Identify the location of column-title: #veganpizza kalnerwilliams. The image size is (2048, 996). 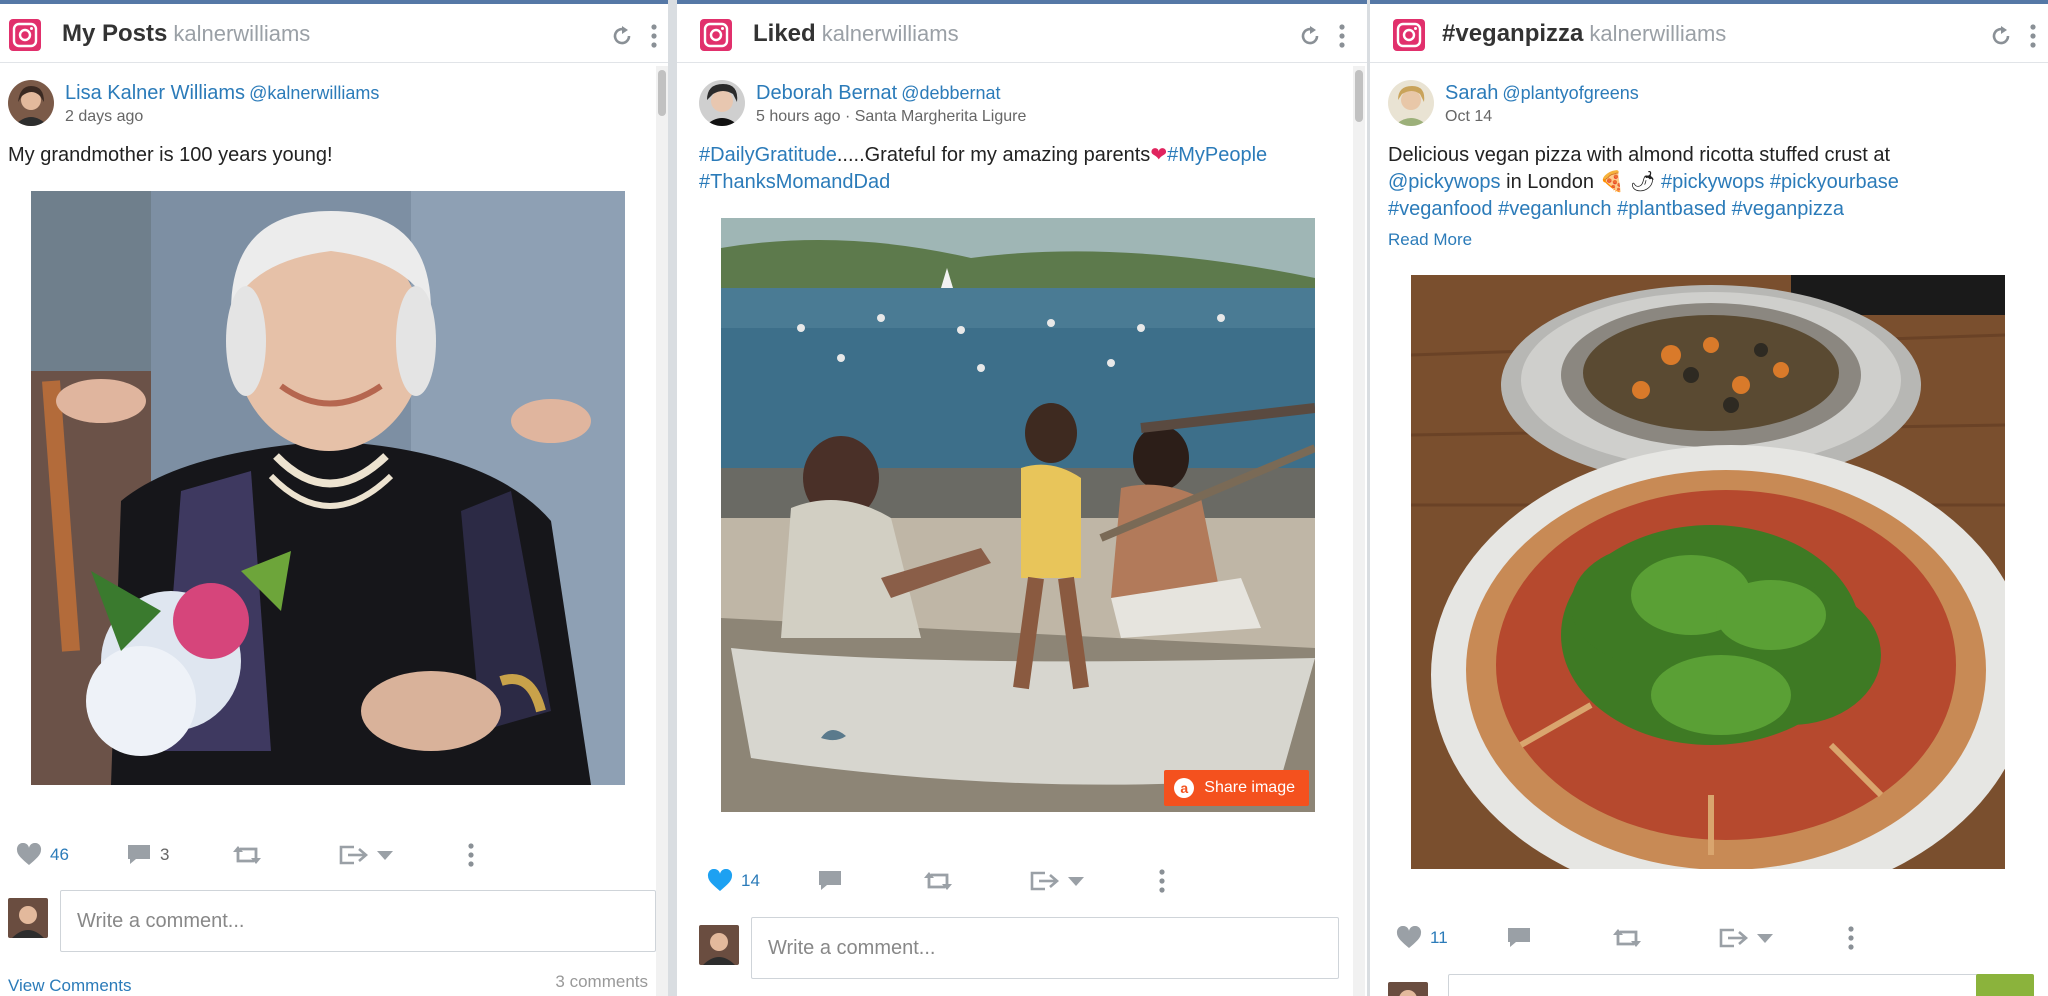
(1584, 34).